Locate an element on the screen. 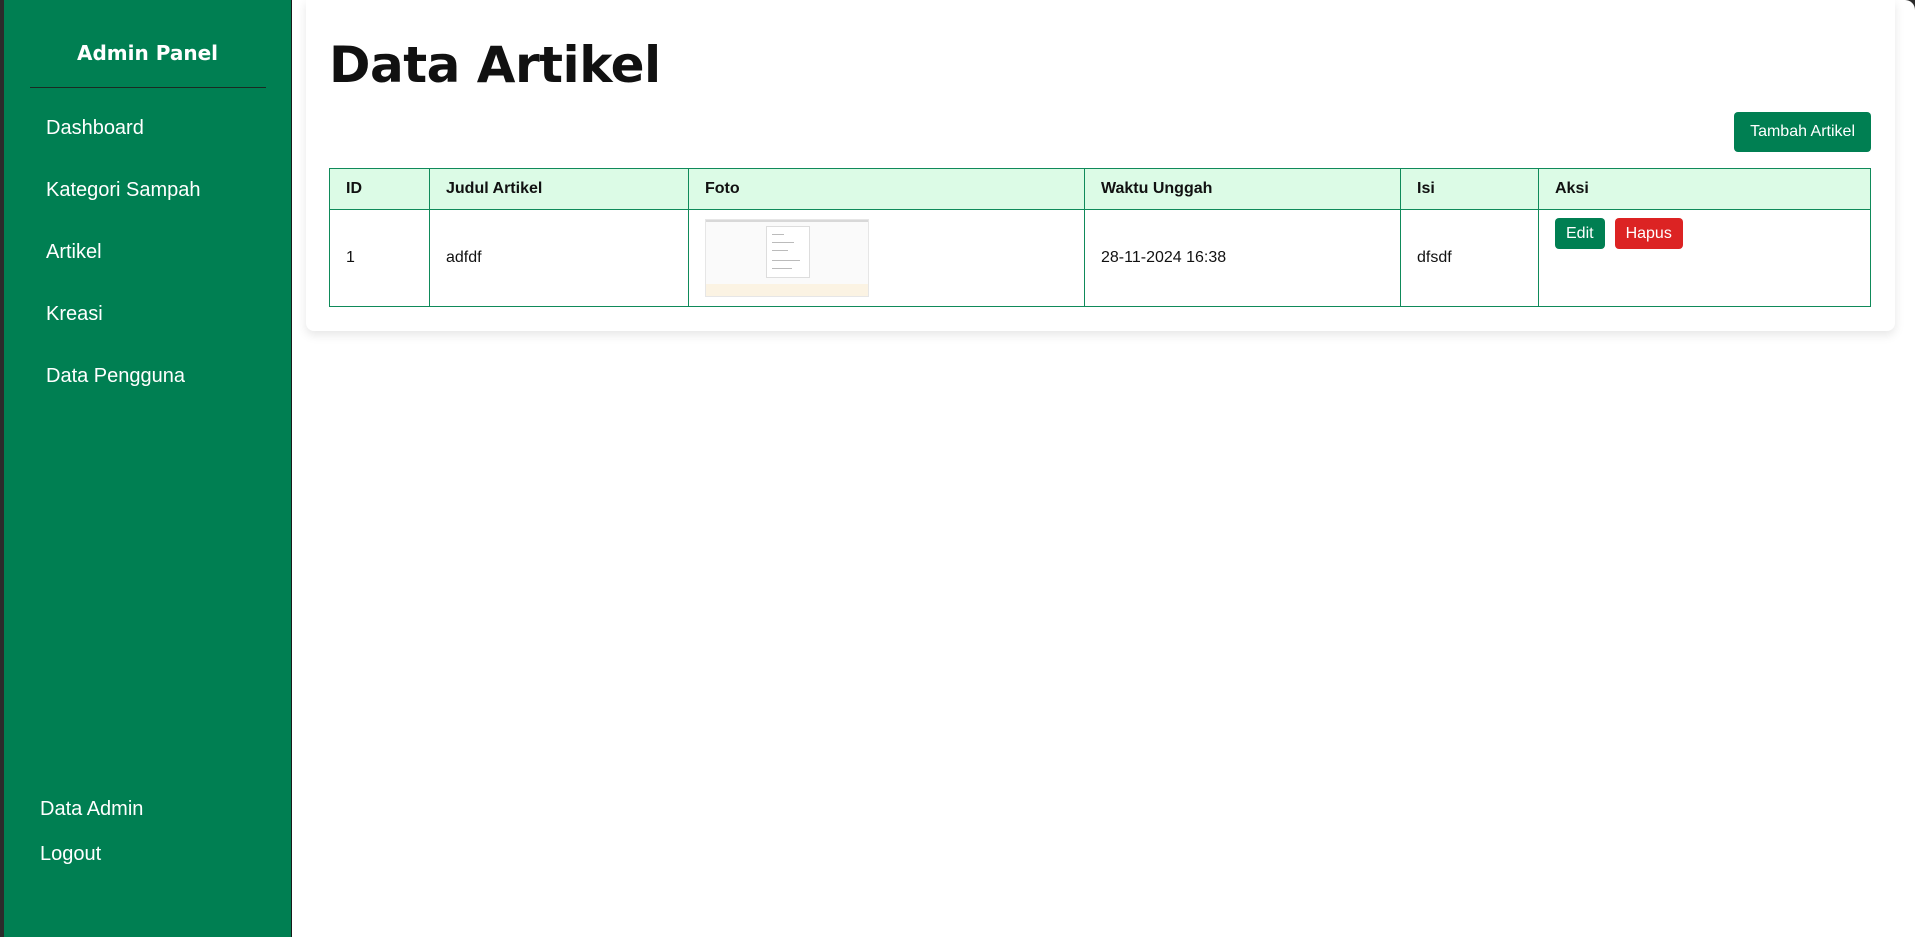  delete-button: Hapus is located at coordinates (1648, 233).